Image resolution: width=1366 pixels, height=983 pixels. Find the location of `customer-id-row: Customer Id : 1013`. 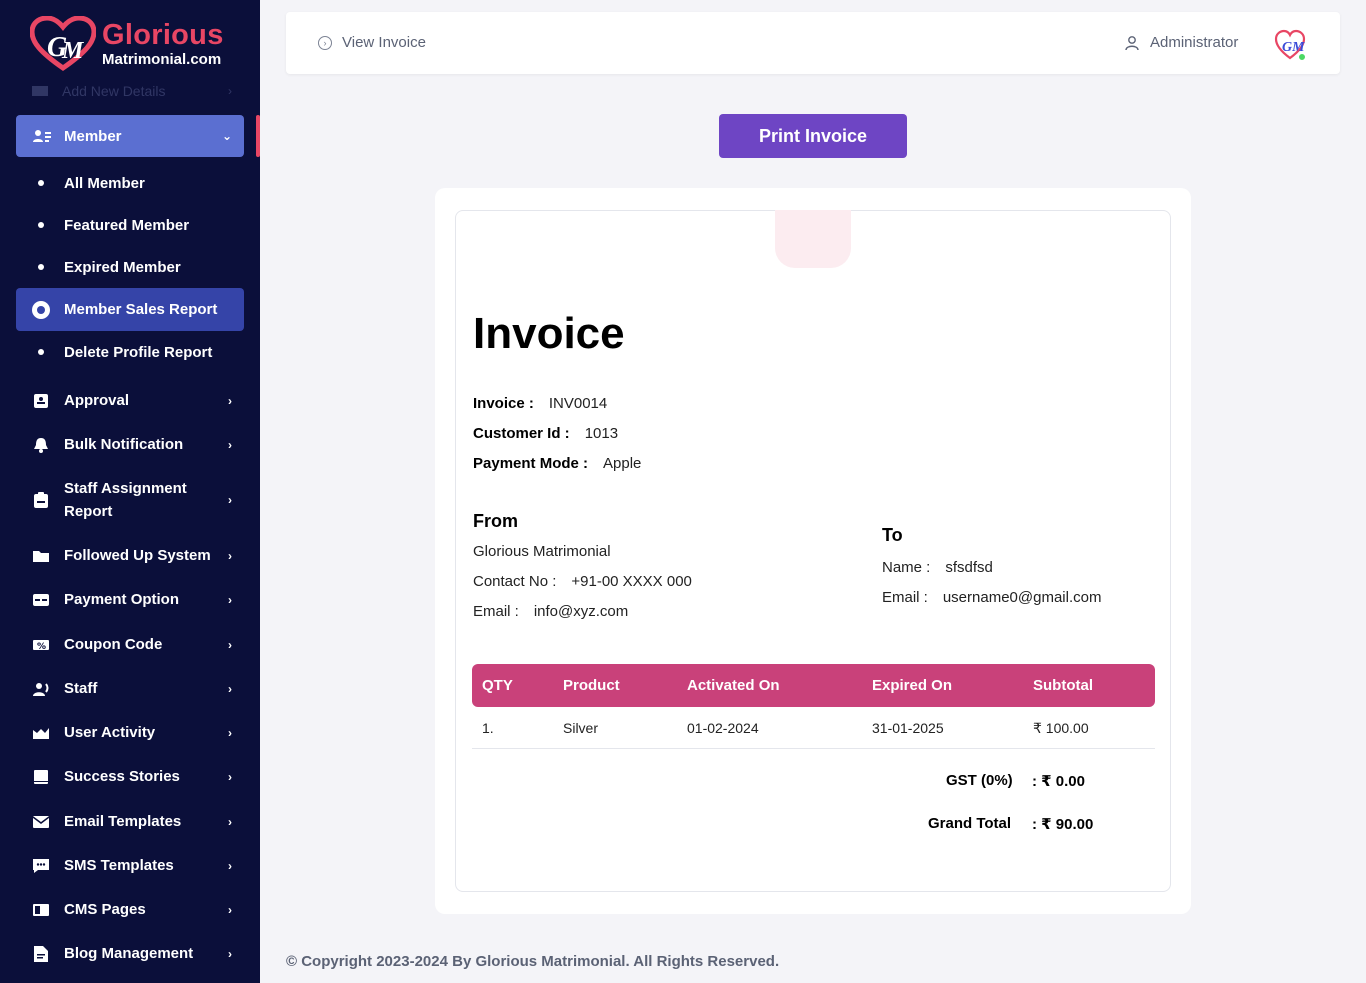

customer-id-row: Customer Id : 1013 is located at coordinates (546, 433).